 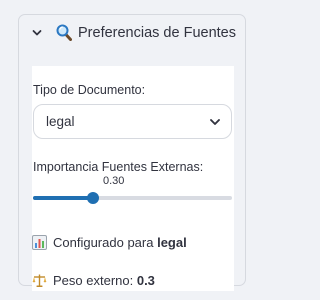 I want to click on configured-prefix: Configurado para, so click(x=103, y=242).